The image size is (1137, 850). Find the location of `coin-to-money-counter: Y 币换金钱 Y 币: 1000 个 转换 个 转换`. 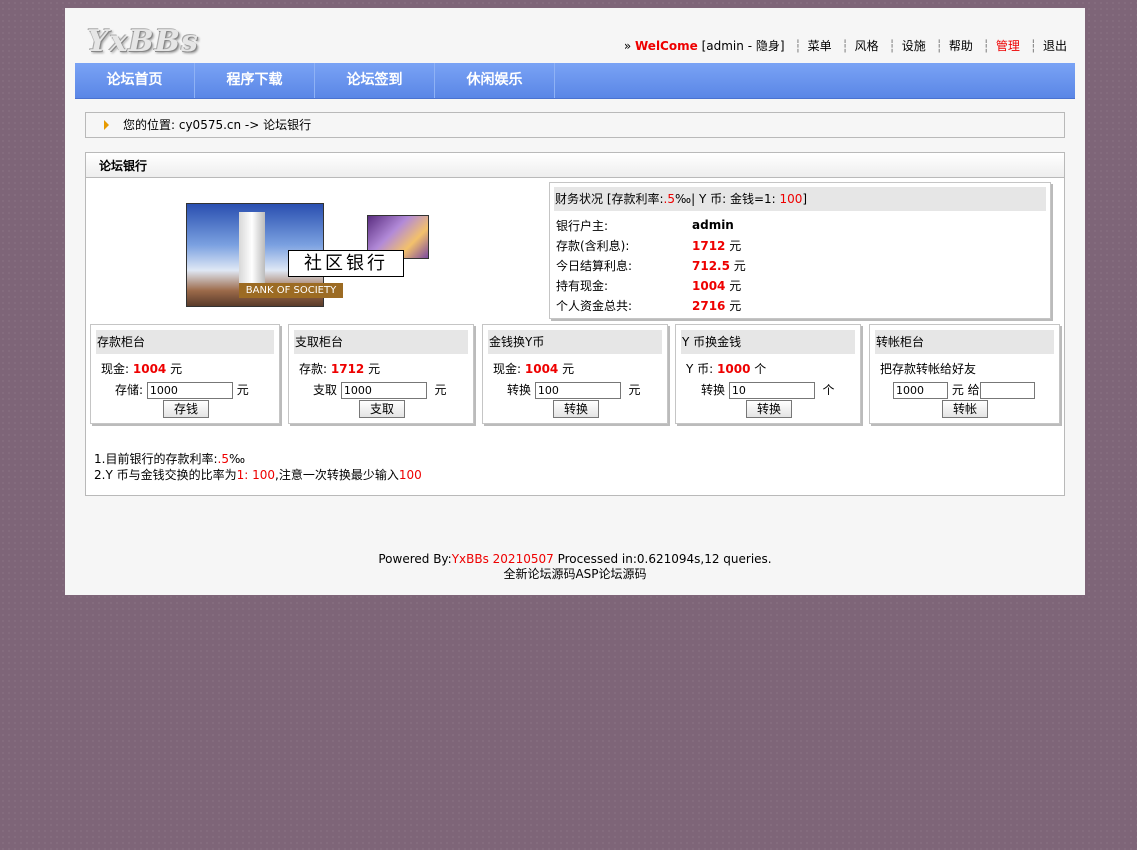

coin-to-money-counter: Y 币换金钱 Y 币: 1000 个 转换 个 转换 is located at coordinates (768, 374).